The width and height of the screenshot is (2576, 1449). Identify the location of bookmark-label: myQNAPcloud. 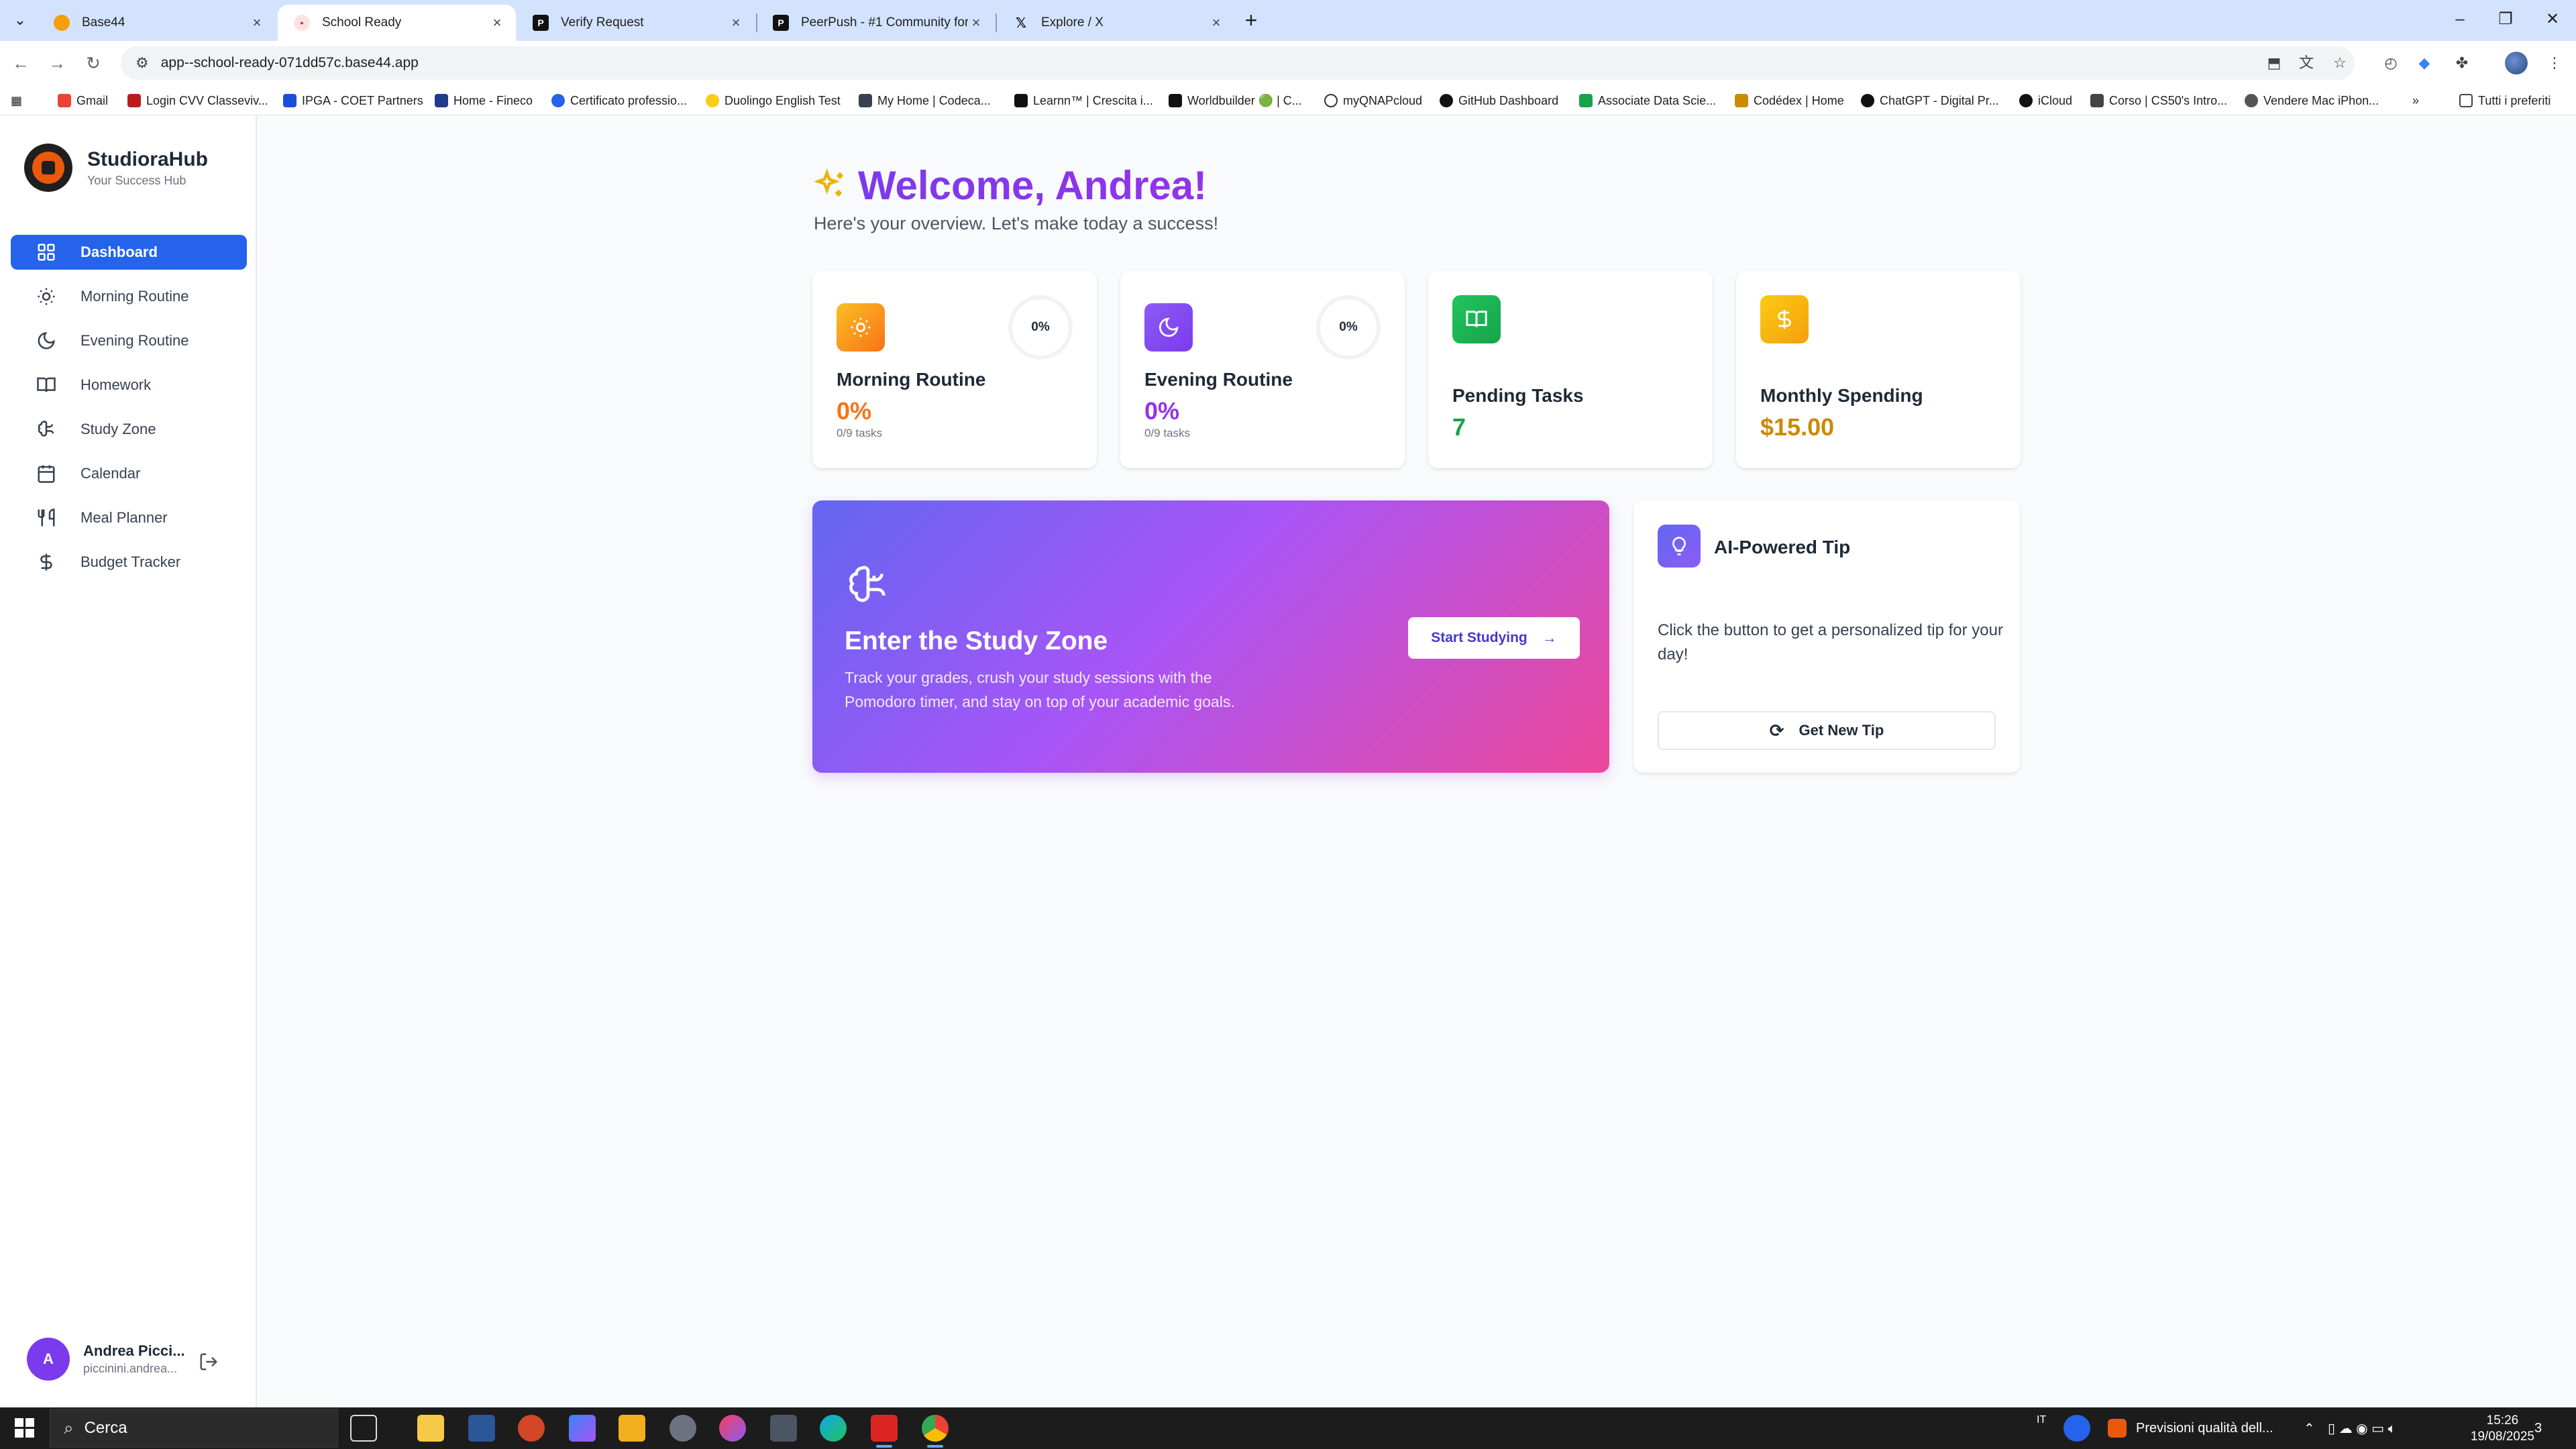
(1383, 100).